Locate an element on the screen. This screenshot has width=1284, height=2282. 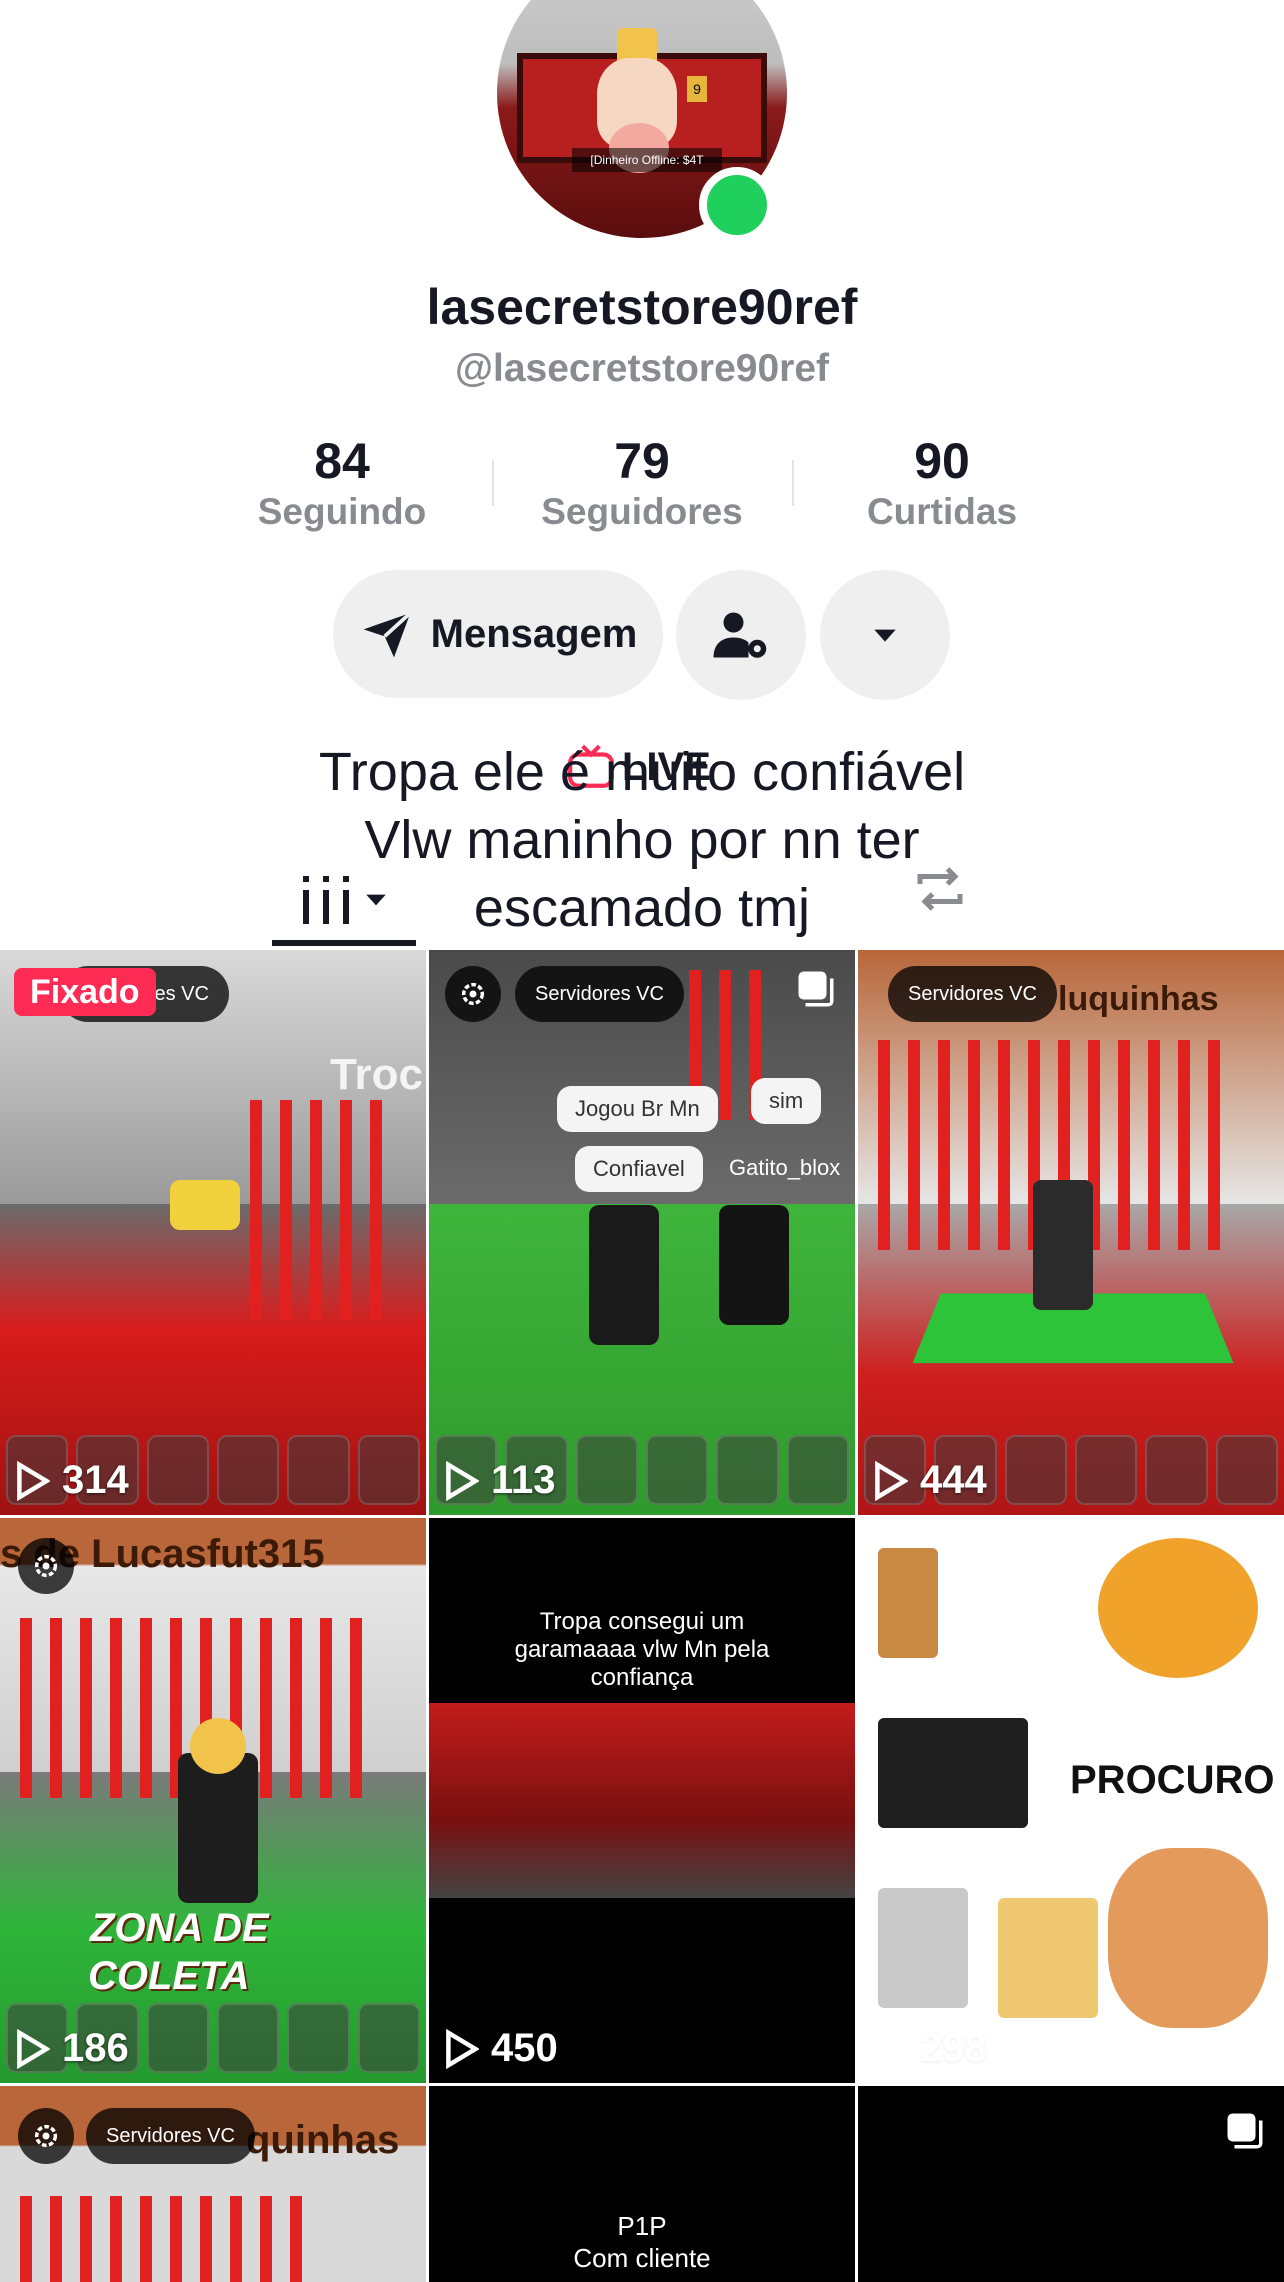
view-count: 186 is located at coordinates (71, 2048).